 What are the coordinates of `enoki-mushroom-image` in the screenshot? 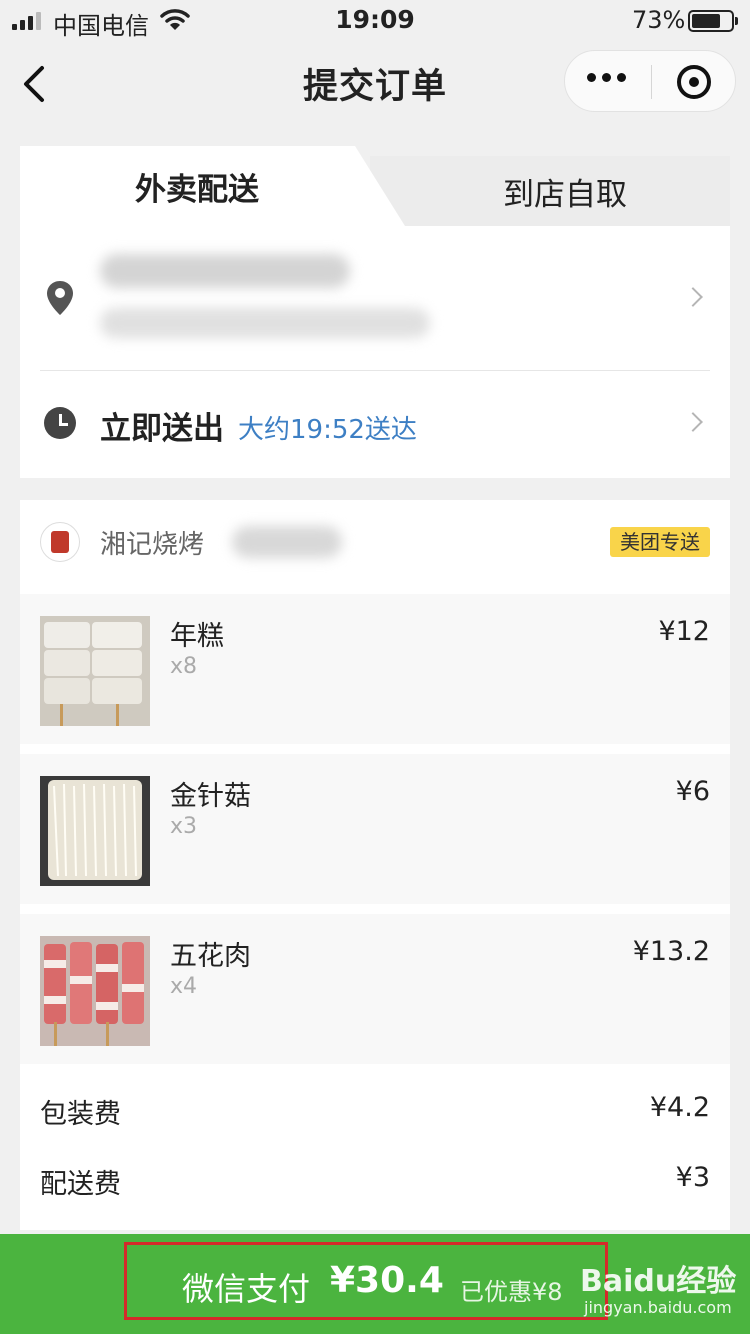 It's located at (95, 831).